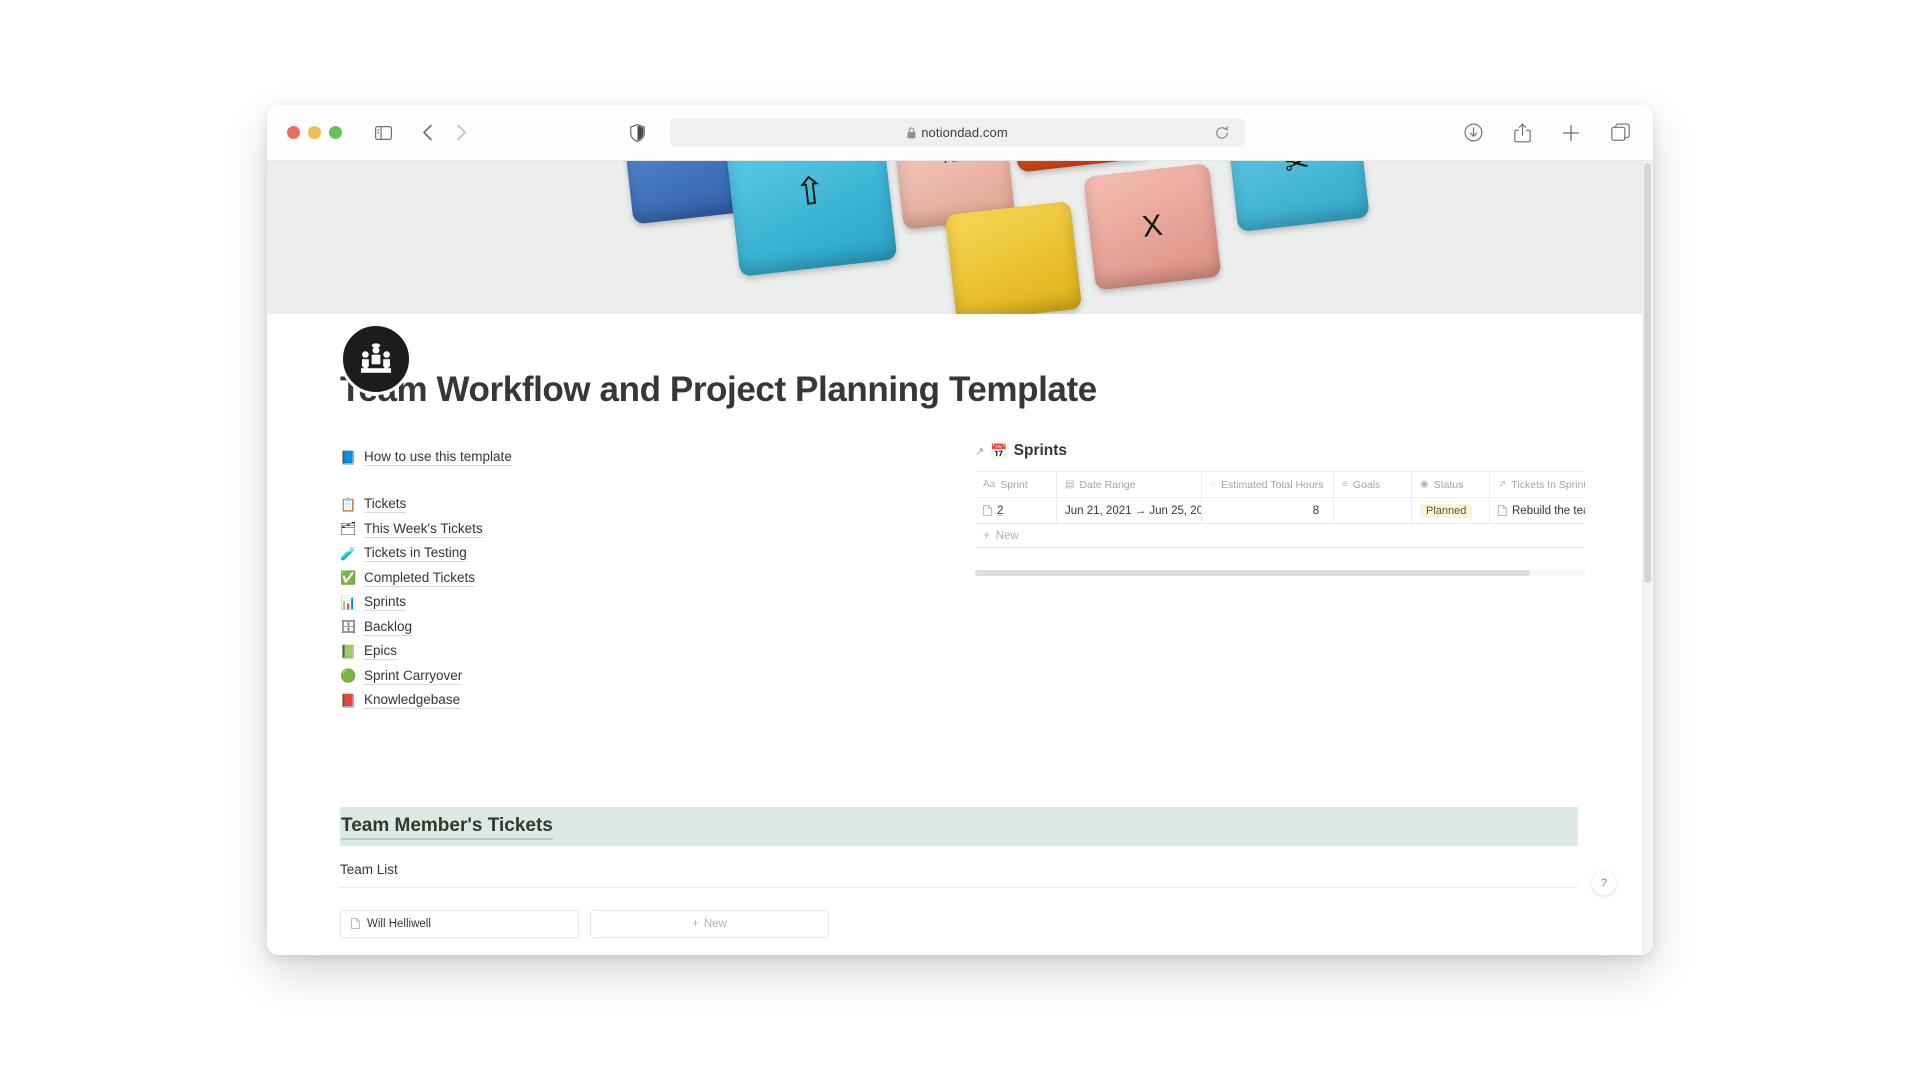 This screenshot has height=1080, width=1920. I want to click on nav-link-label: Tickets in Testing, so click(415, 553).